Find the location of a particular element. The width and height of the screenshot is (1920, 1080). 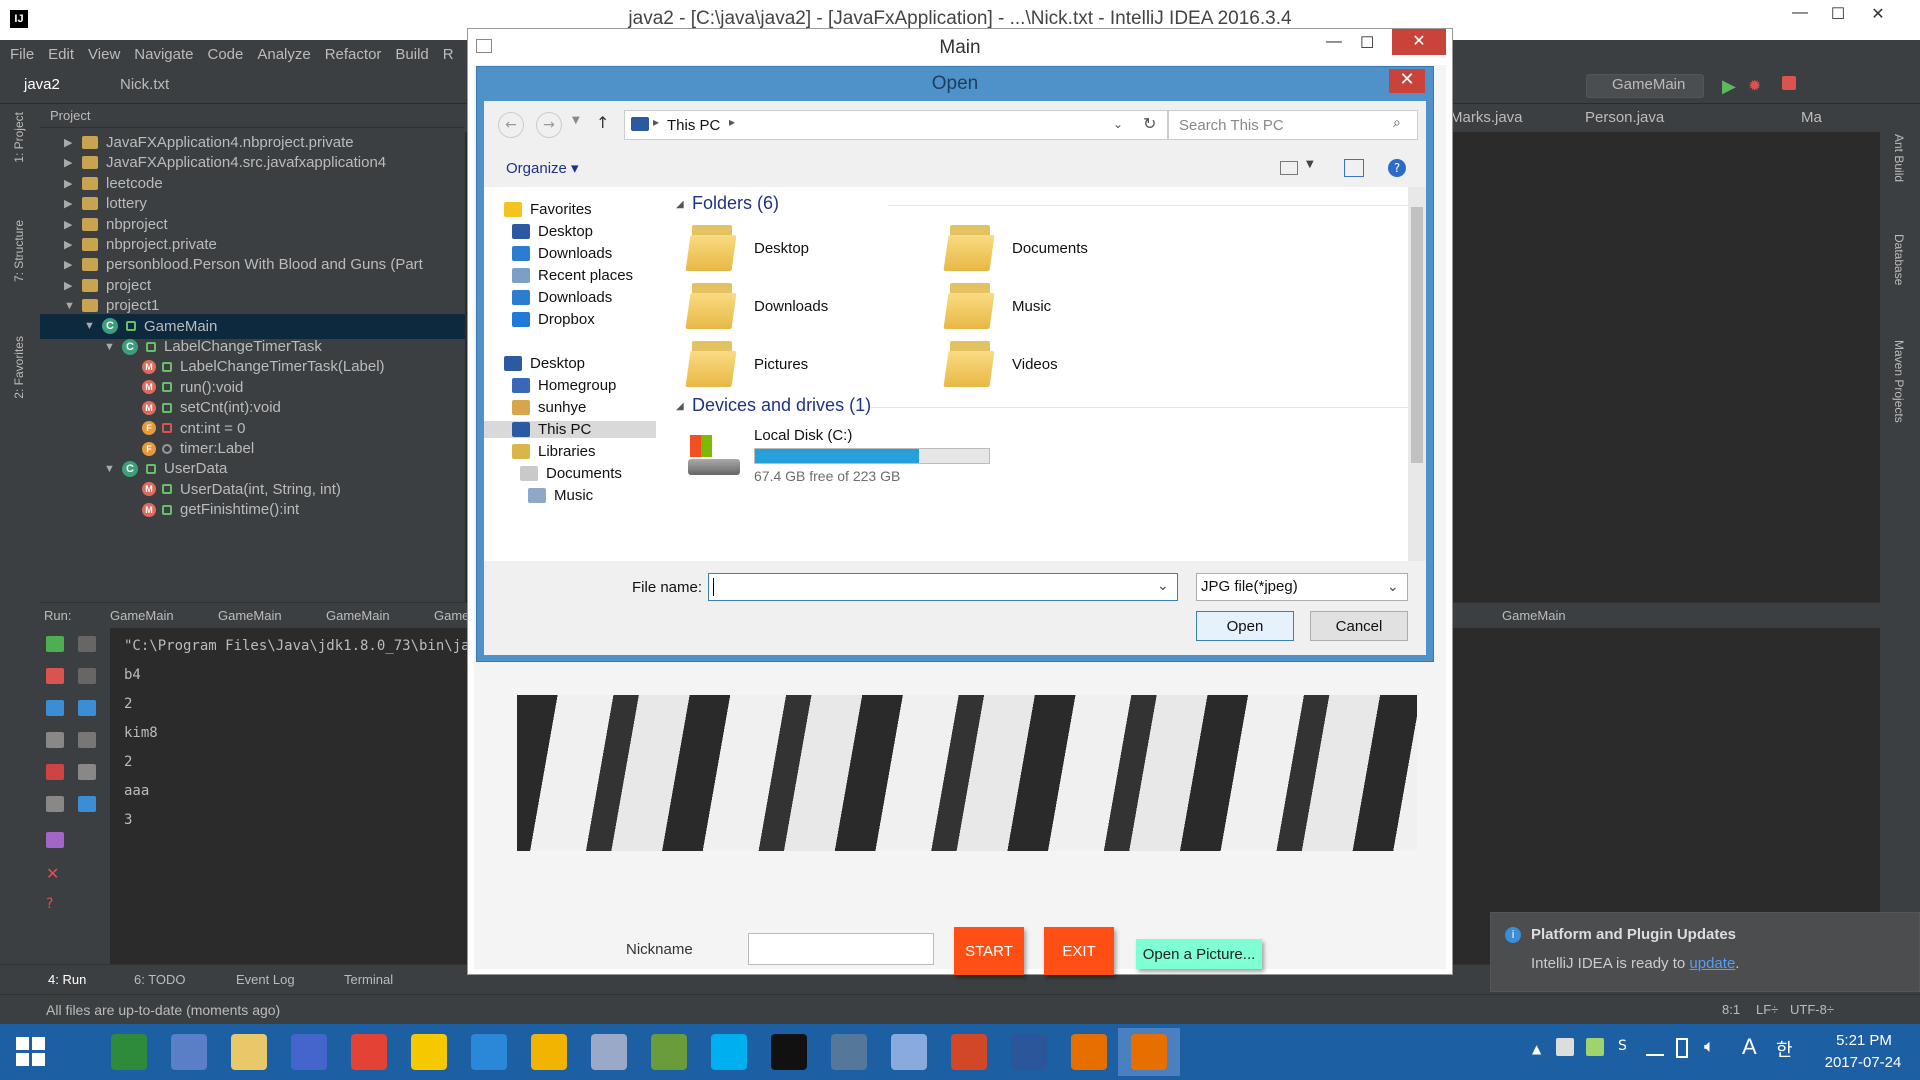

menu-item: Navigate is located at coordinates (163, 54).